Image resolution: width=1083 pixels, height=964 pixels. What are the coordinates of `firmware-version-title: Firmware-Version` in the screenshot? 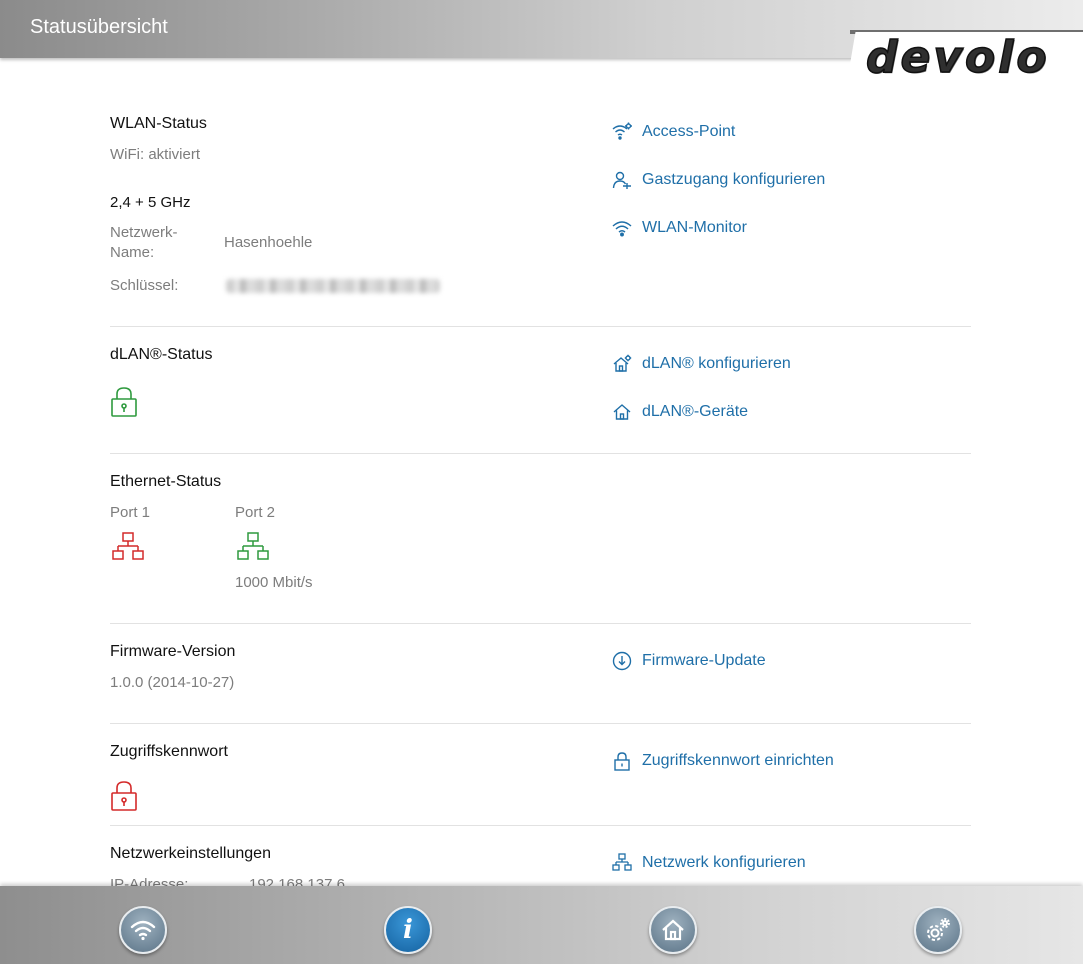 It's located at (173, 651).